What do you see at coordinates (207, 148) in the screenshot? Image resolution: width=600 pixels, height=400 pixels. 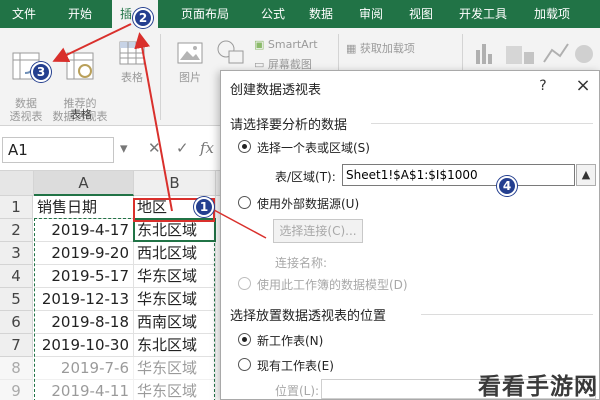 I see `insert-function-icon: fx` at bounding box center [207, 148].